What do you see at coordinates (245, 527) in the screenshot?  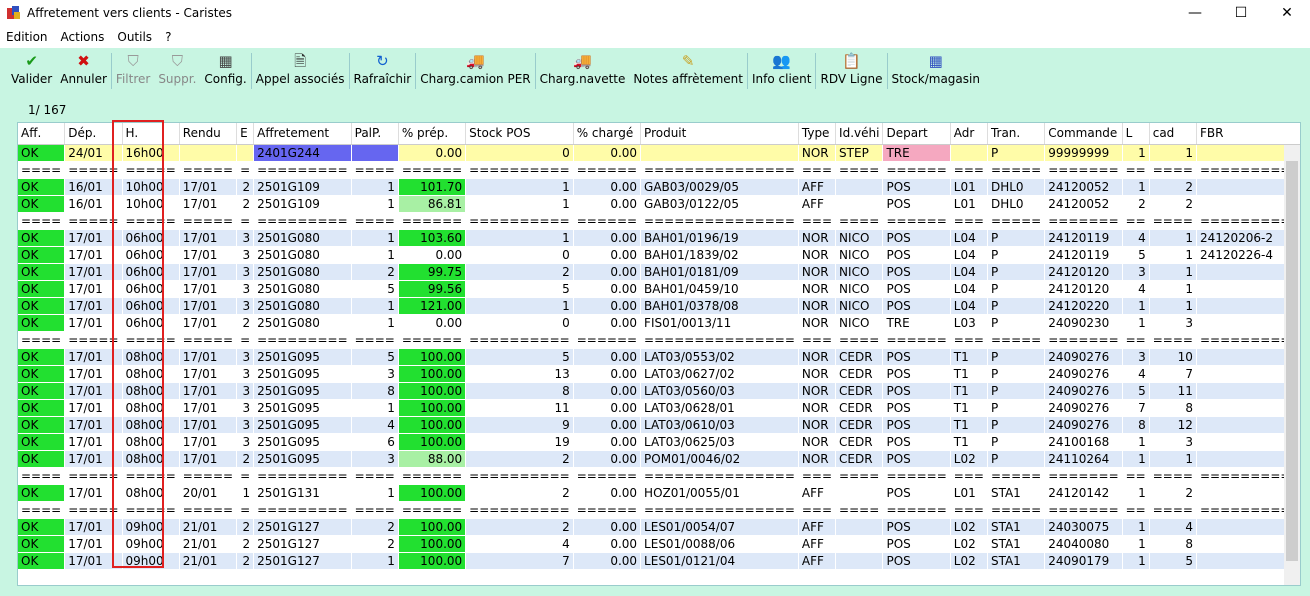 I see `cell-e: 2` at bounding box center [245, 527].